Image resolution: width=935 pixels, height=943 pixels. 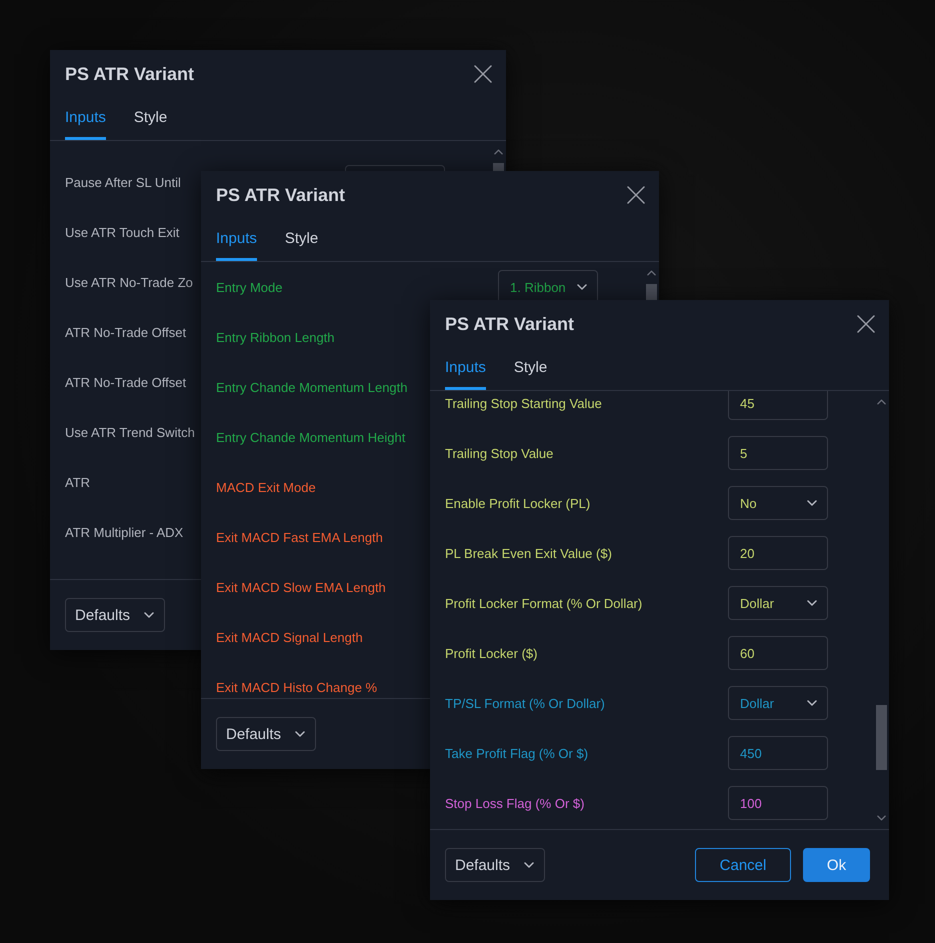 I want to click on field-label: Exit MACD Fast EMA Length, so click(x=299, y=537).